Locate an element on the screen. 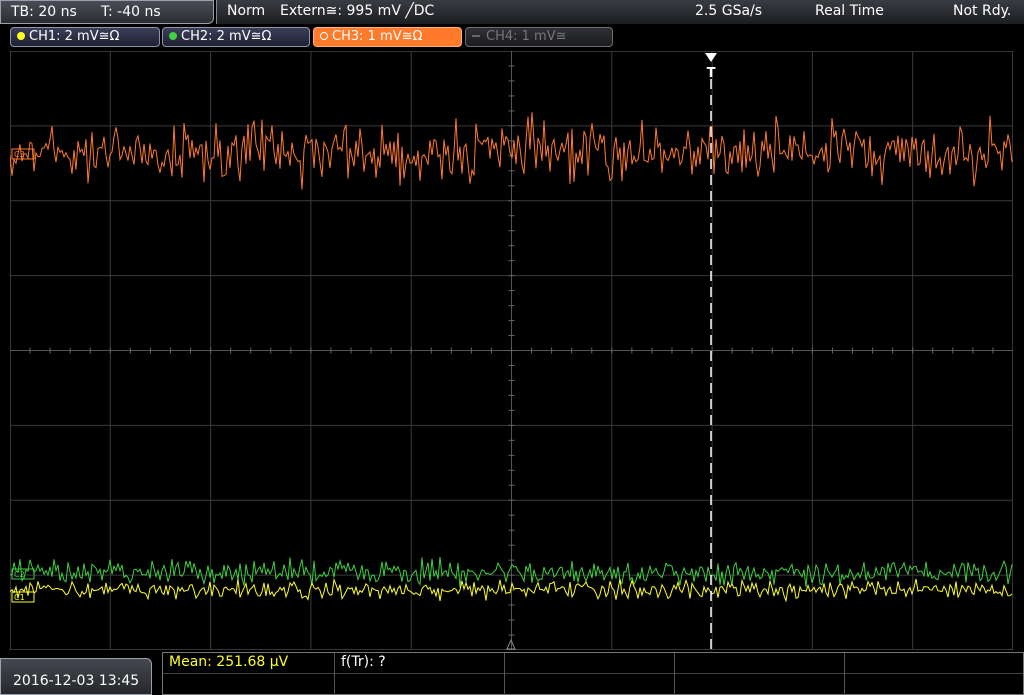  measurement-panel: Mean: 251.68 µV f(Tr): ? is located at coordinates (593, 673).